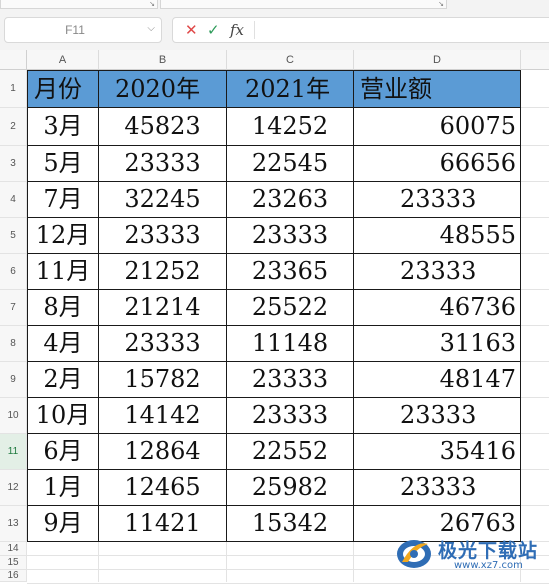  Describe the element at coordinates (163, 89) in the screenshot. I see `table-header-cell: 2020年` at that location.